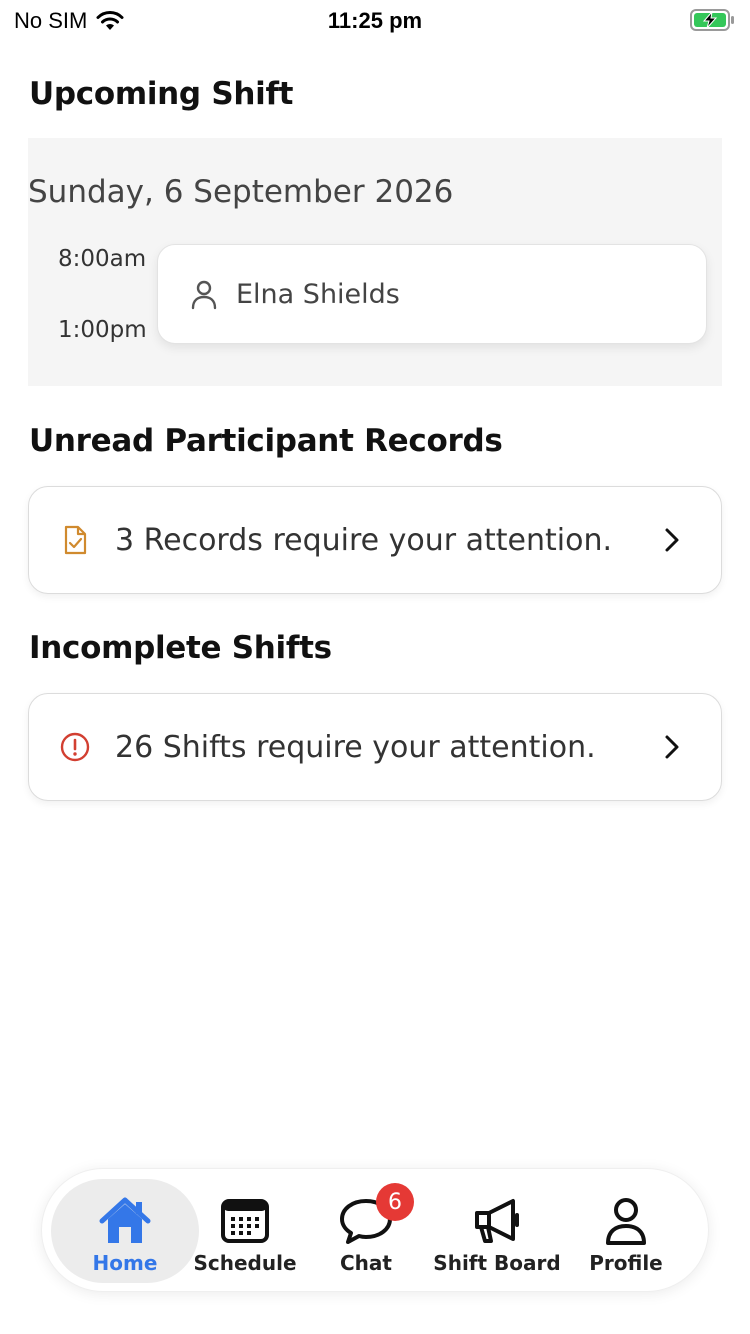 This screenshot has width=750, height=1334. I want to click on shift-end-time: 1:00pm, so click(102, 330).